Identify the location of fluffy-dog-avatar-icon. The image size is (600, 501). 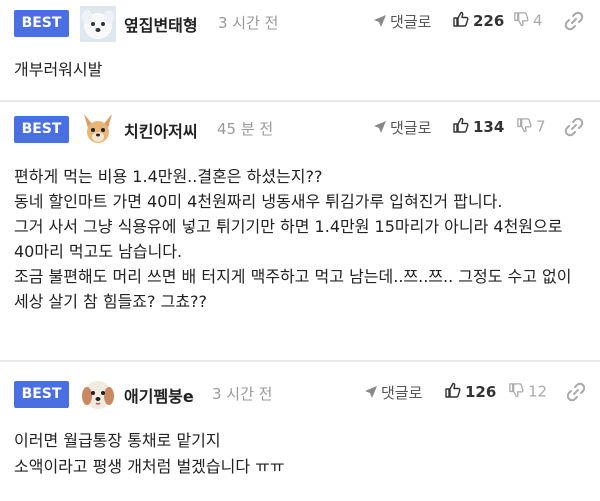
(98, 394).